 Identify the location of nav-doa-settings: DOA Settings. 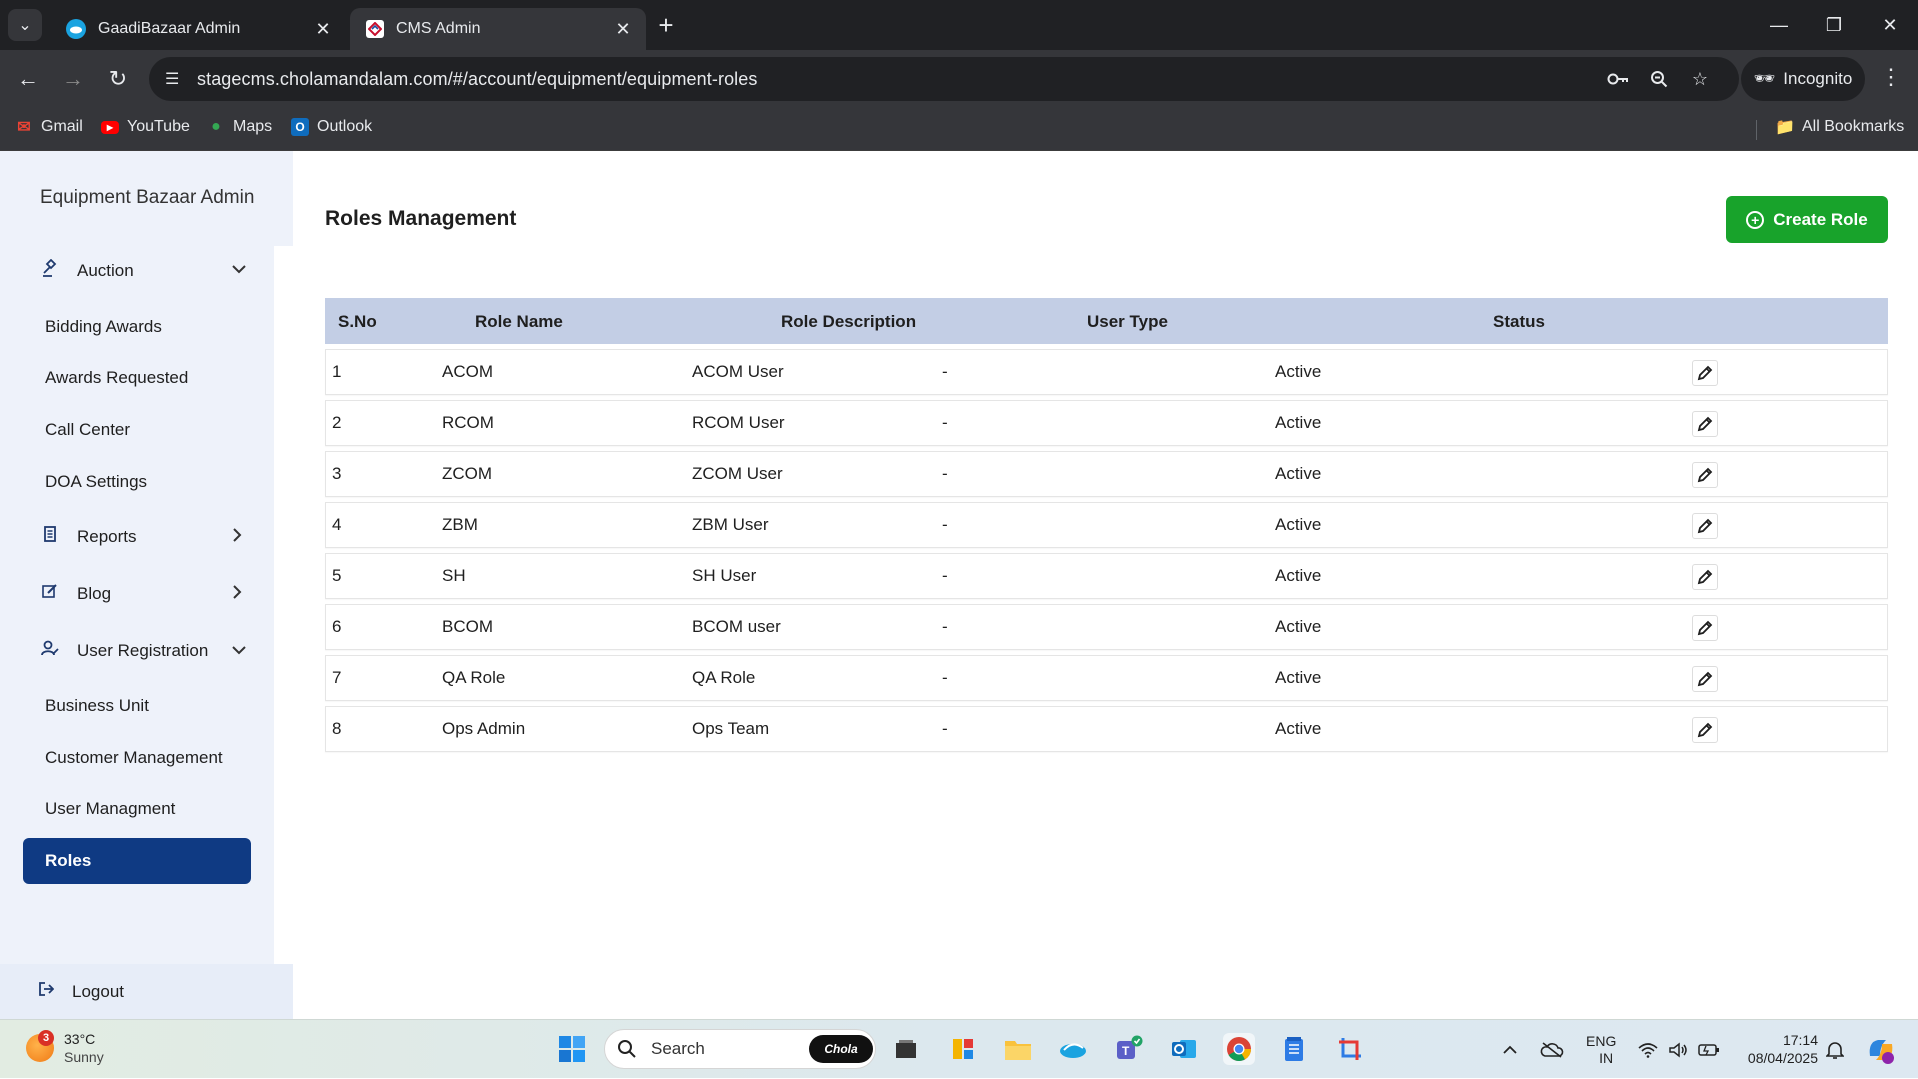
(96, 482).